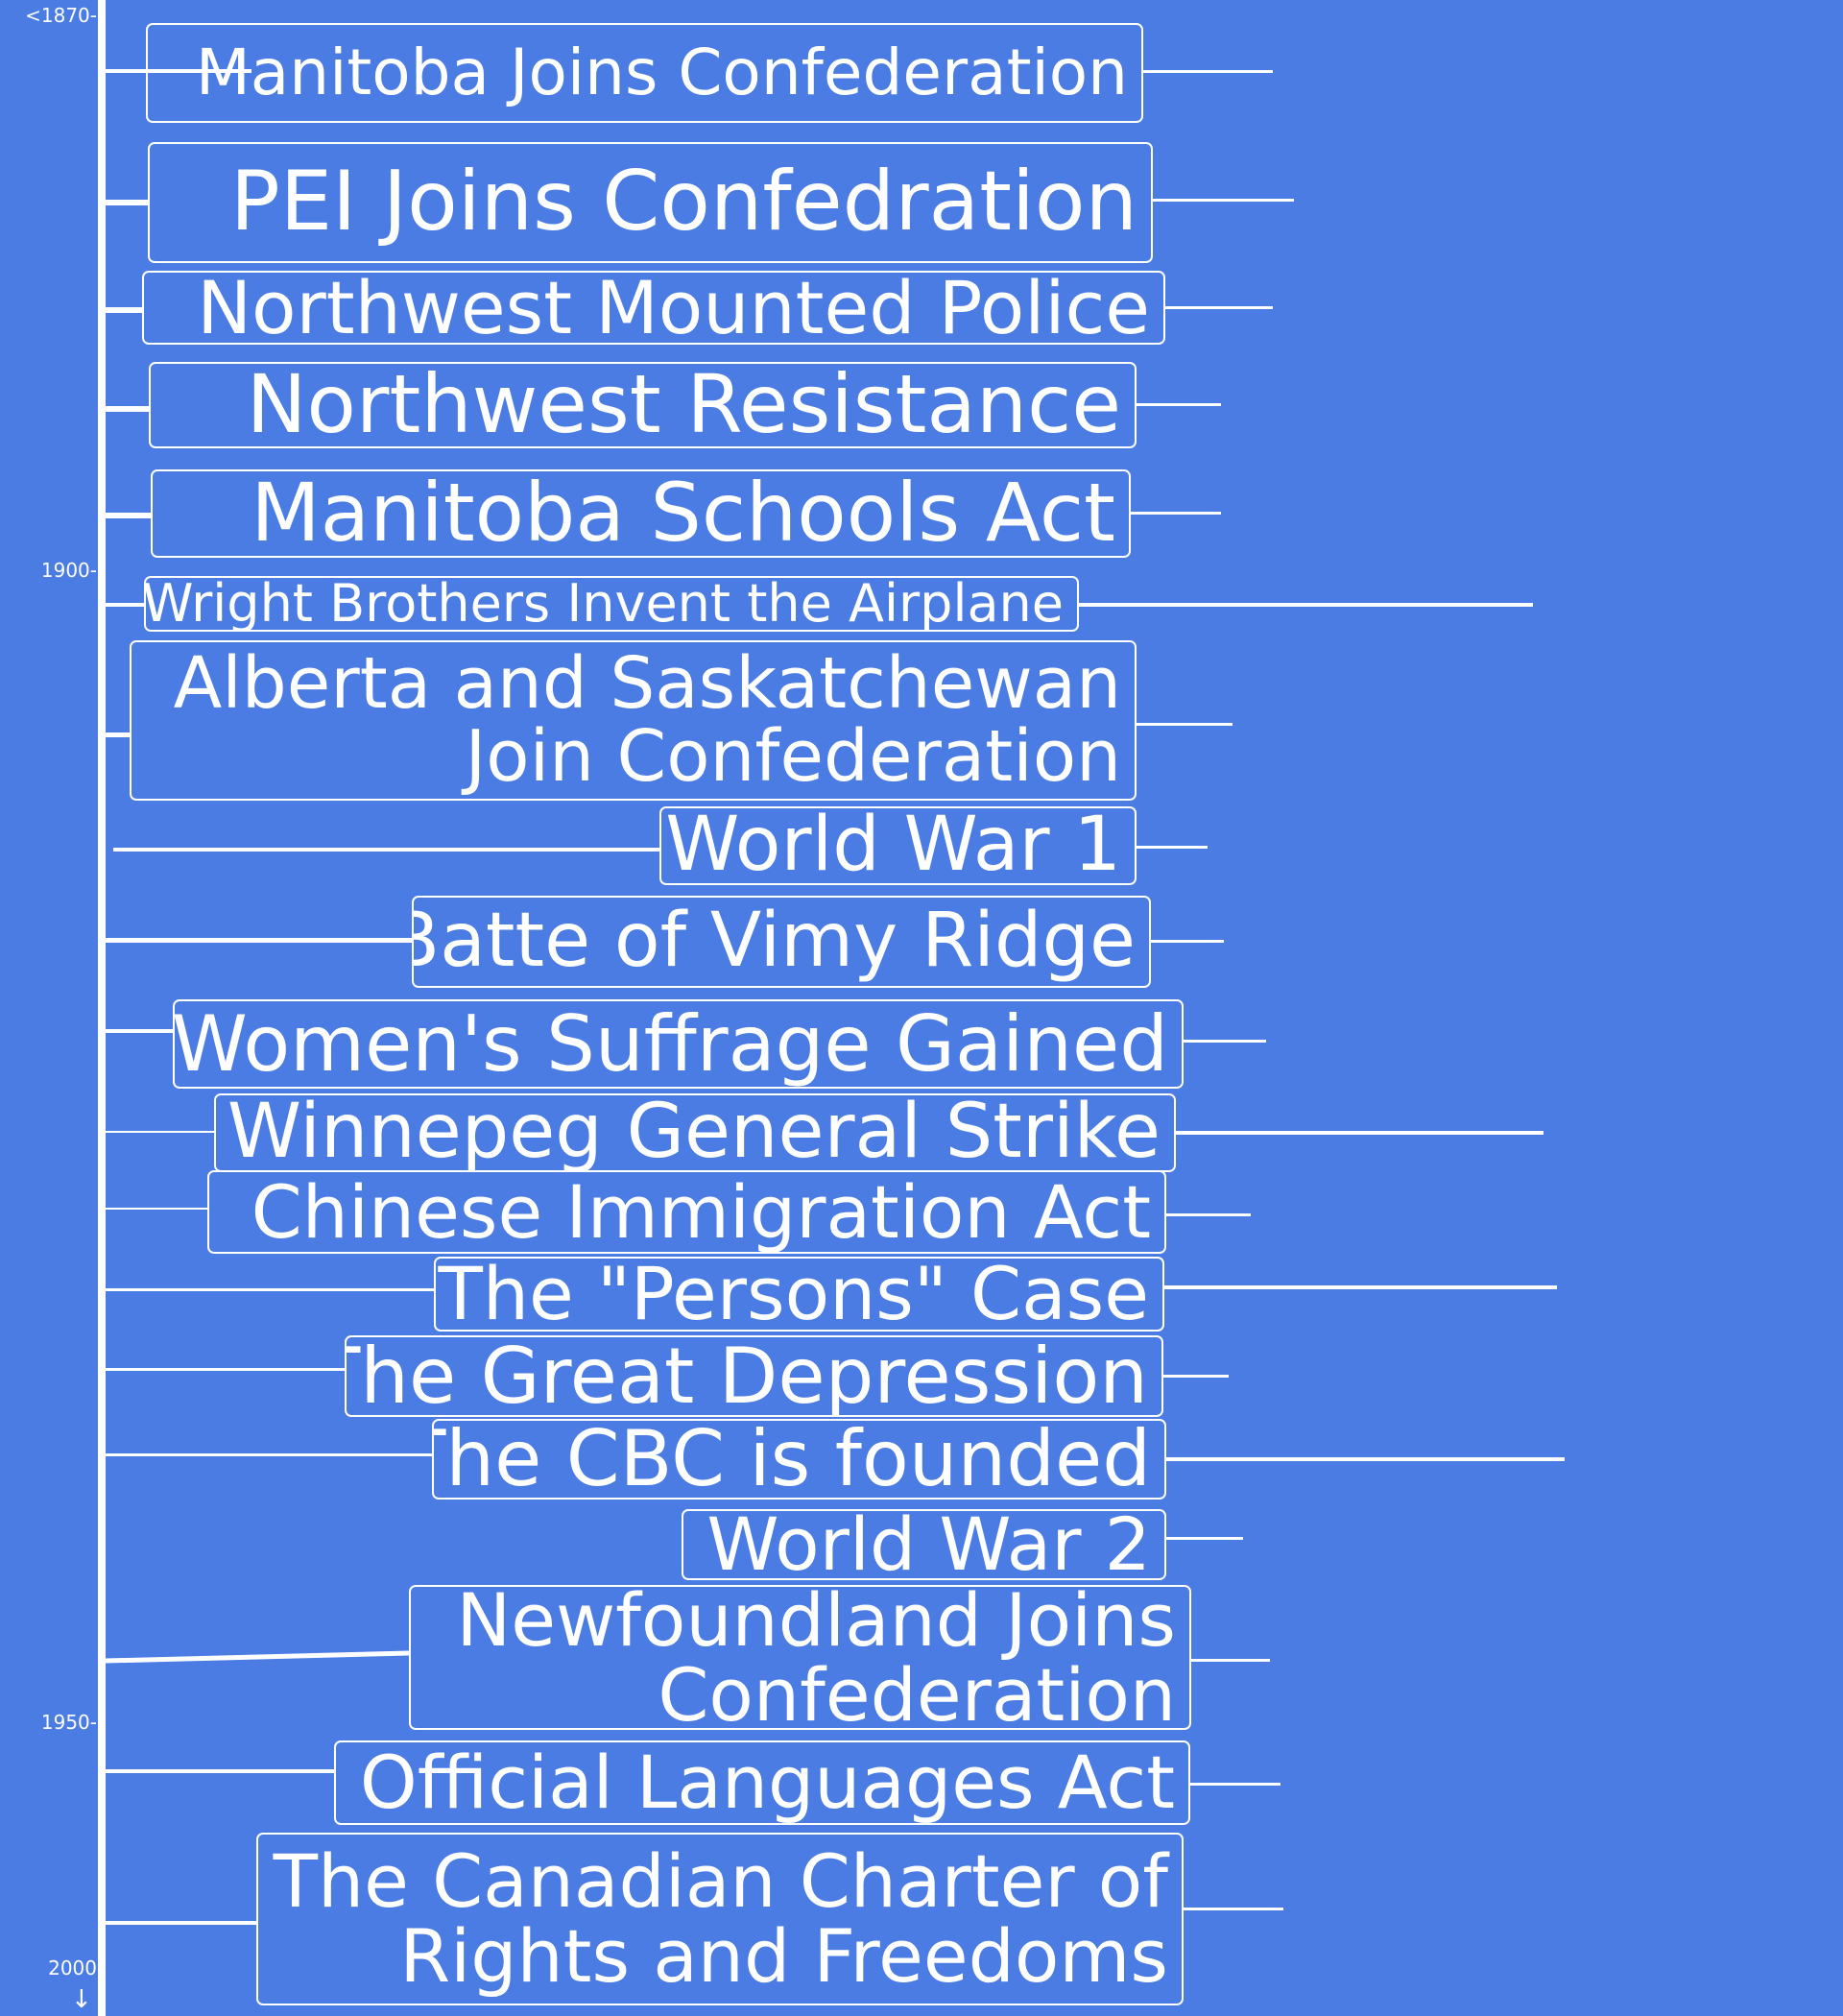  I want to click on event-label: PEI Joins Confedration, so click(683, 203).